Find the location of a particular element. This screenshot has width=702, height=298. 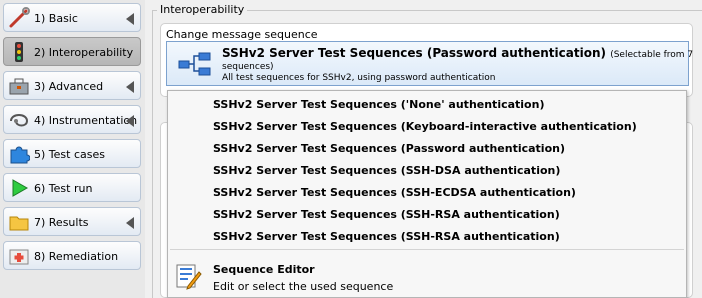

sidebar-item-interoperability: 2) Interoperability is located at coordinates (72, 51).